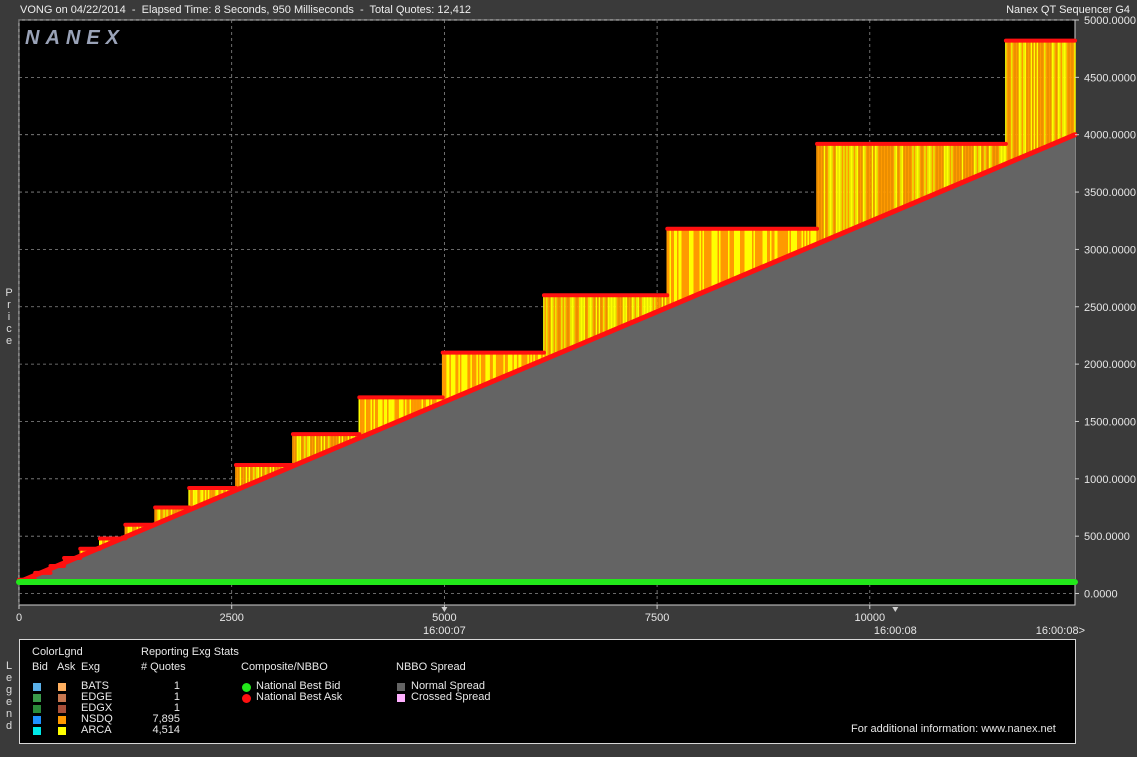 The width and height of the screenshot is (1137, 757). I want to click on legend-exg-header: Exg, so click(90, 667).